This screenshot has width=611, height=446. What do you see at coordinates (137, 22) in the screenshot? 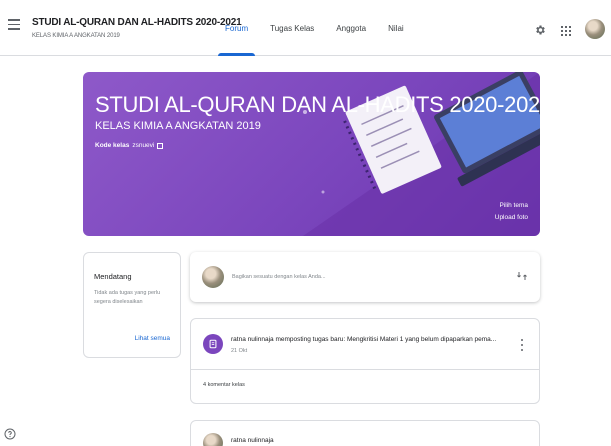
I see `class-title: STUDI AL-QURAN DAN AL-HADITS 2020-2021` at bounding box center [137, 22].